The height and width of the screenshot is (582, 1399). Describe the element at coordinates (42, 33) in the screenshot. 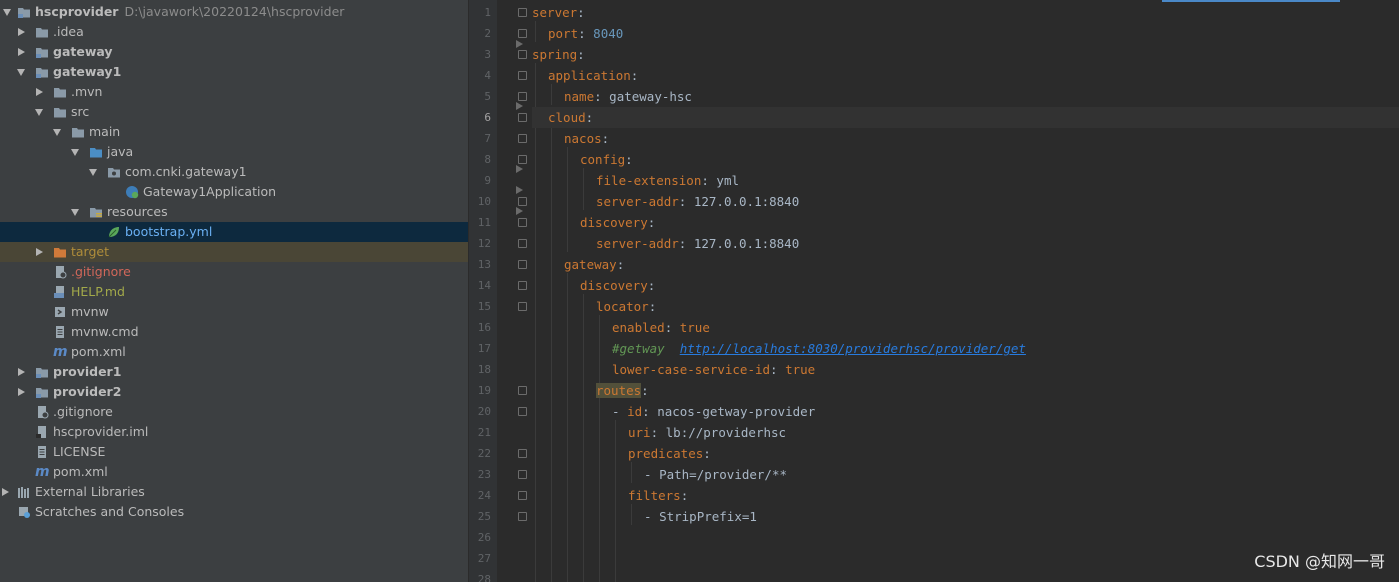

I see `folder-icon` at that location.